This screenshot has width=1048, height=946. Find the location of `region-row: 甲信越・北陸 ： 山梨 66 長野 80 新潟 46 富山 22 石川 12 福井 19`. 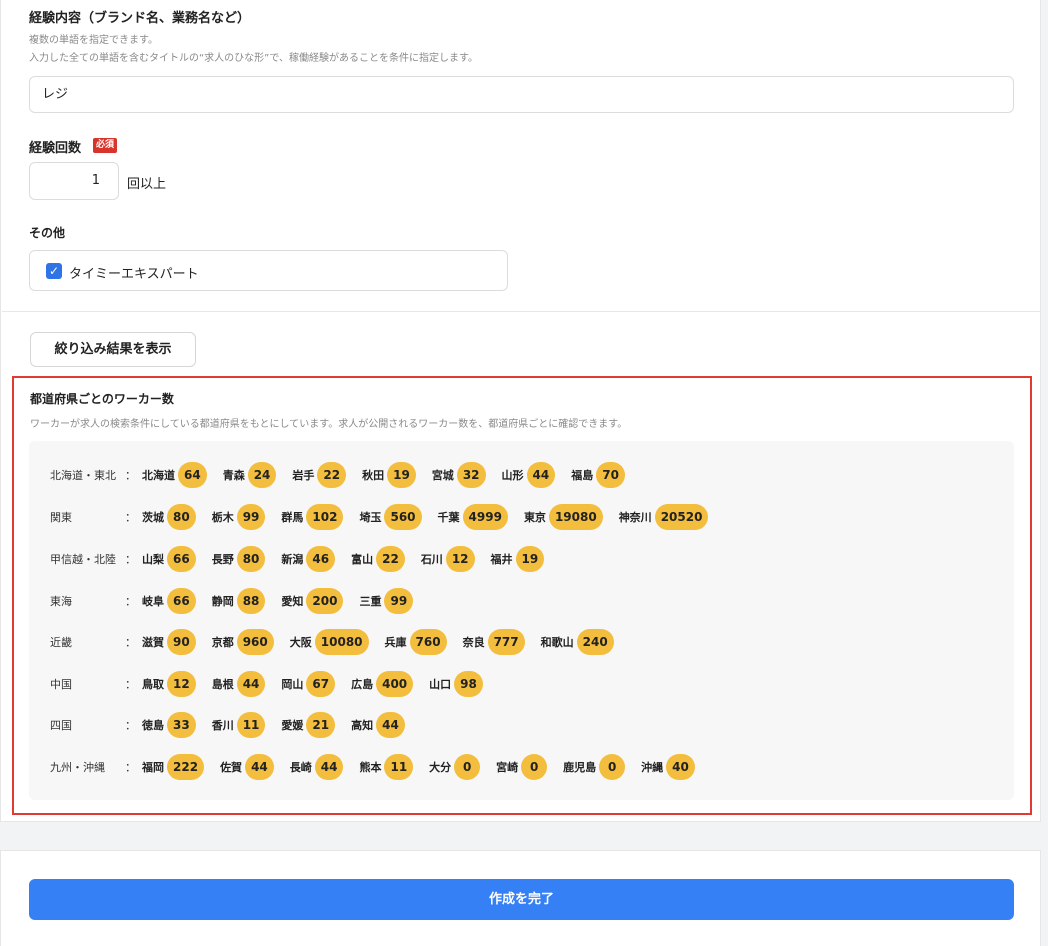

region-row: 甲信越・北陸 ： 山梨 66 長野 80 新潟 46 富山 22 石川 12 福井 19 is located at coordinates (521, 559).